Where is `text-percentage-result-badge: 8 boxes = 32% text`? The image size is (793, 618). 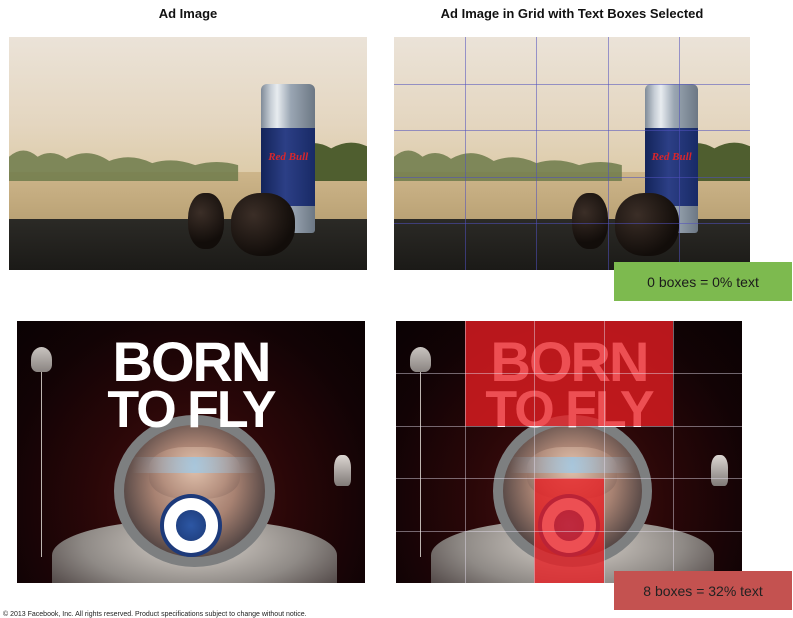
text-percentage-result-badge: 8 boxes = 32% text is located at coordinates (703, 590).